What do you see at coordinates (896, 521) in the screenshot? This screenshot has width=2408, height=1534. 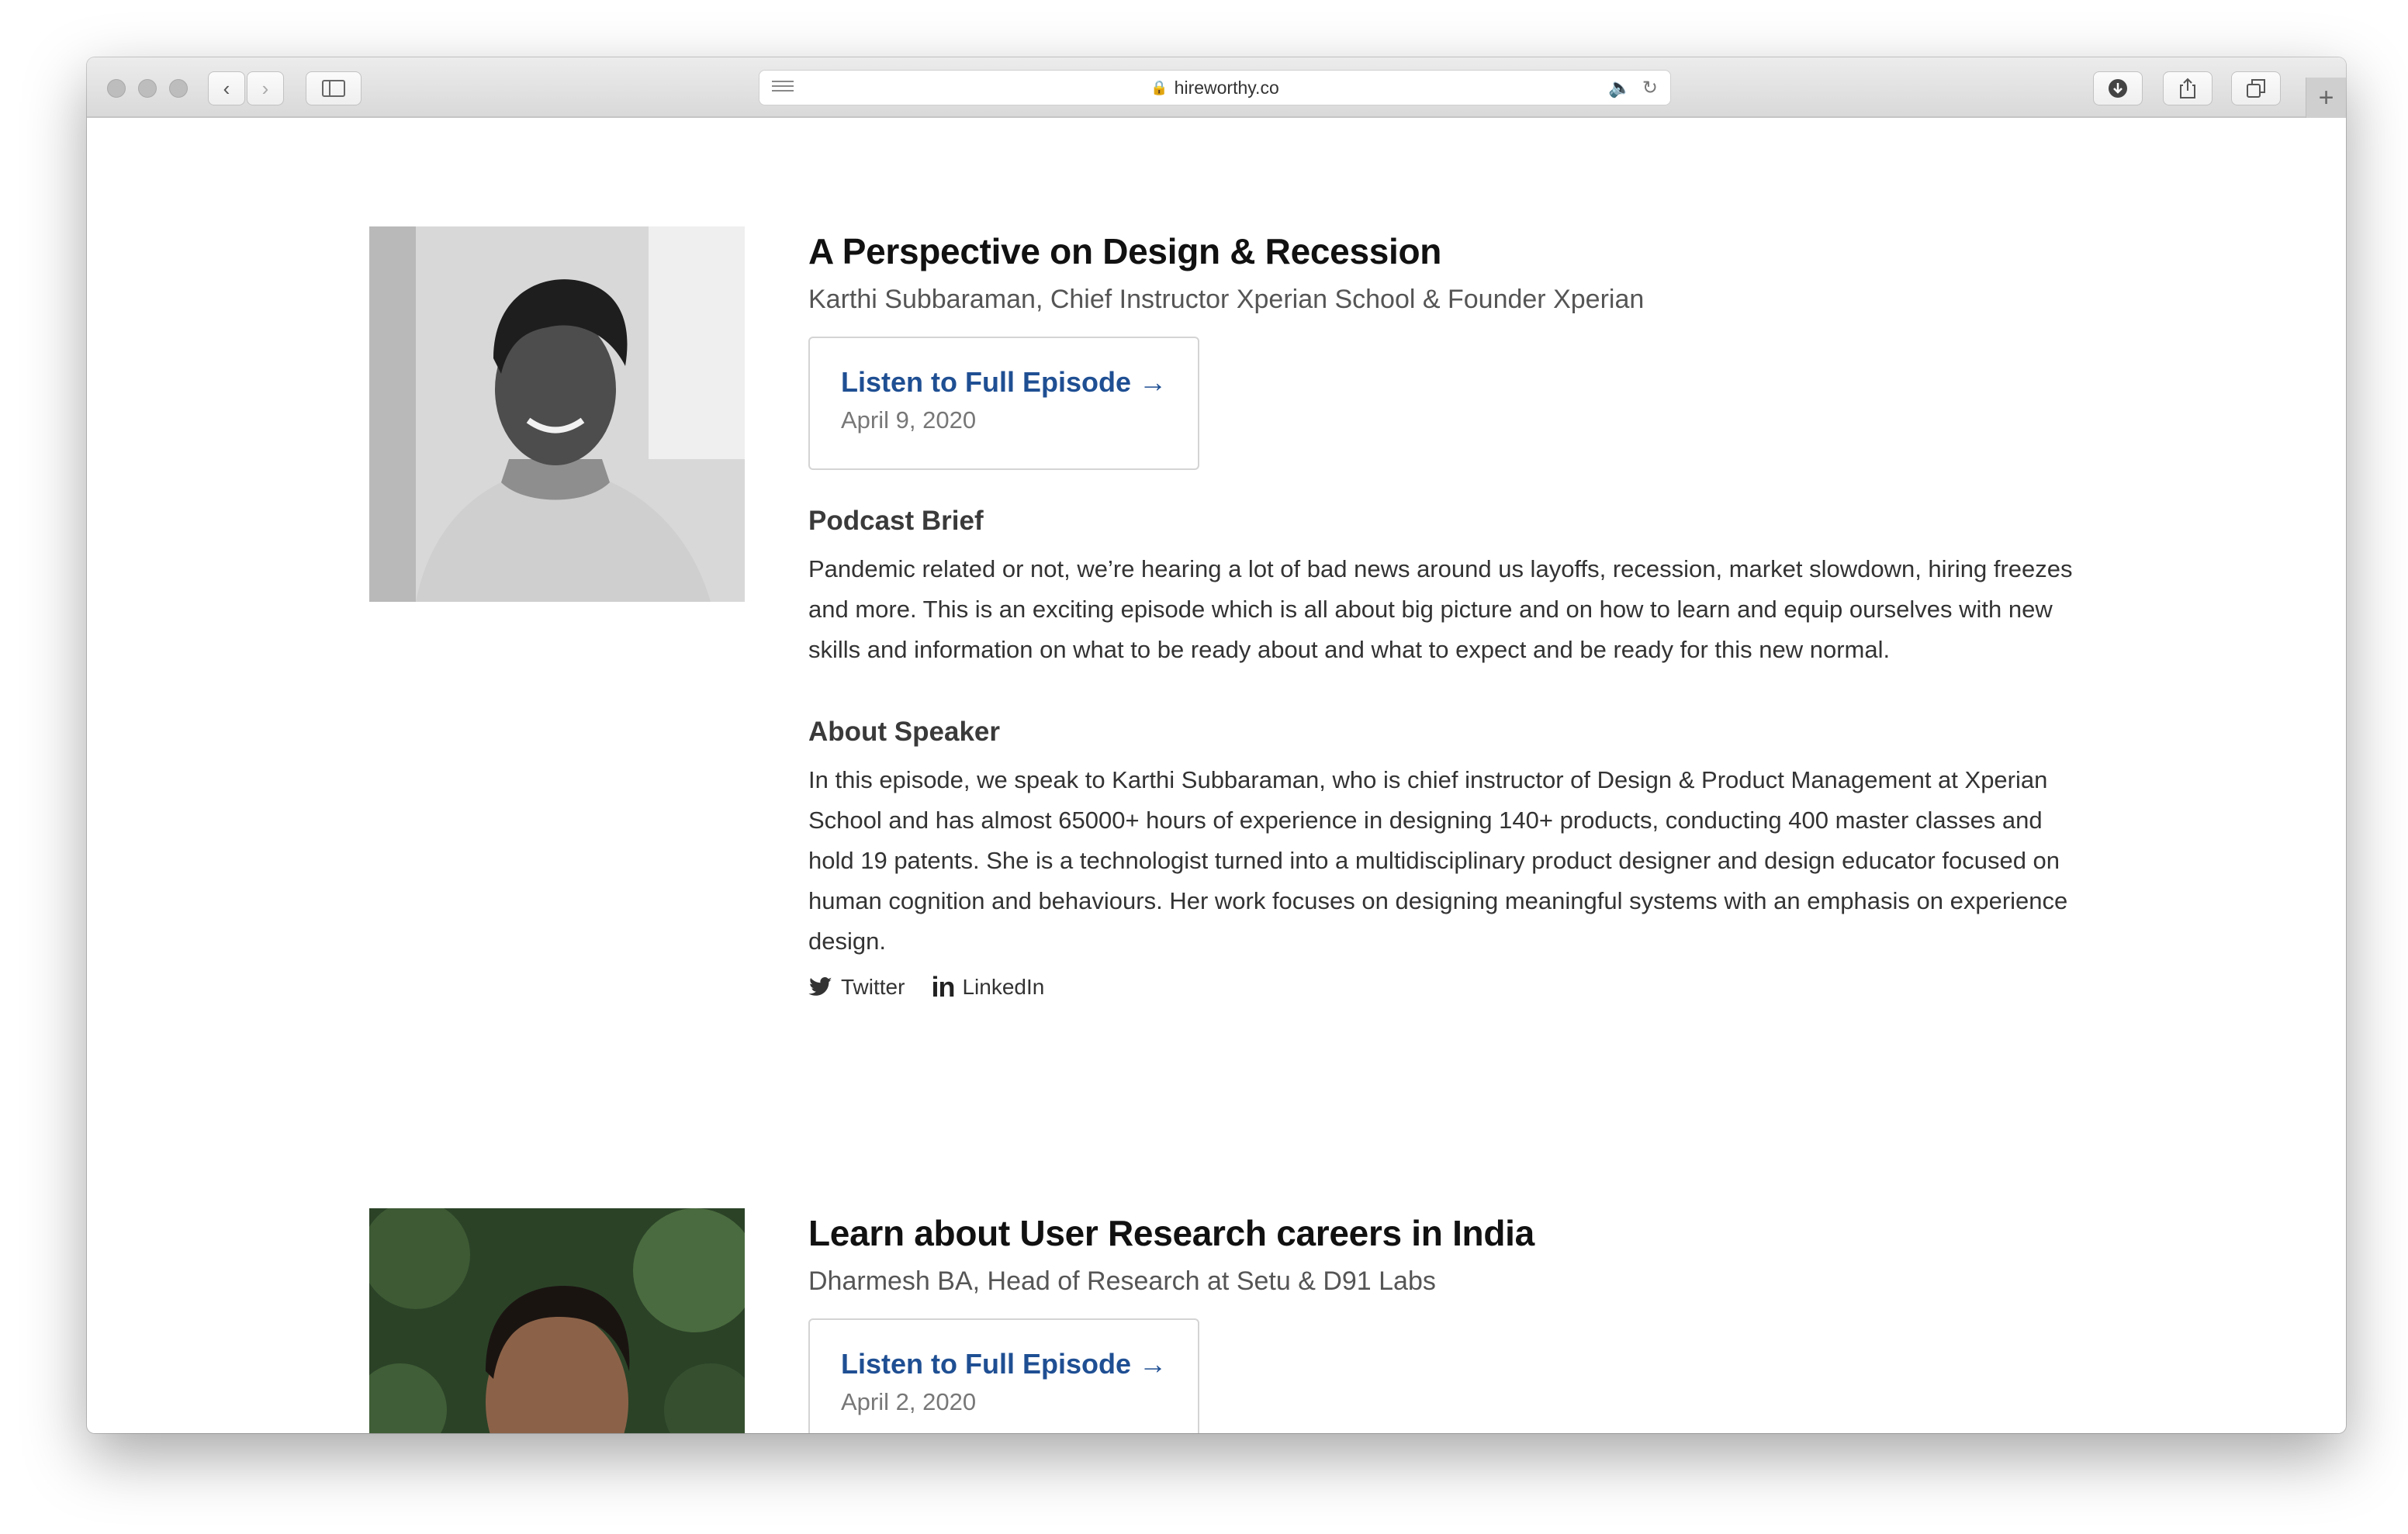 I see `podcast-brief-heading: Podcast Brief` at bounding box center [896, 521].